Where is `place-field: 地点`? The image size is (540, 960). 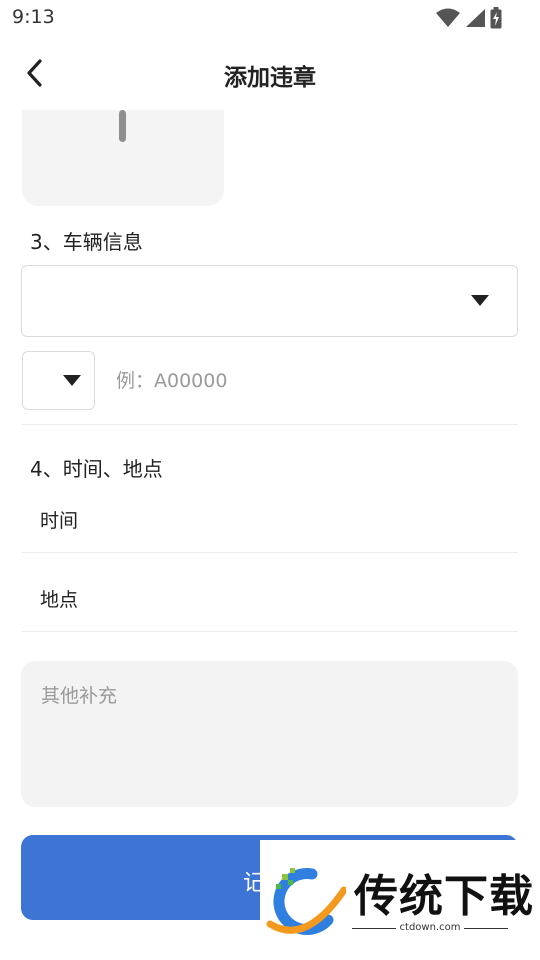 place-field: 地点 is located at coordinates (59, 598).